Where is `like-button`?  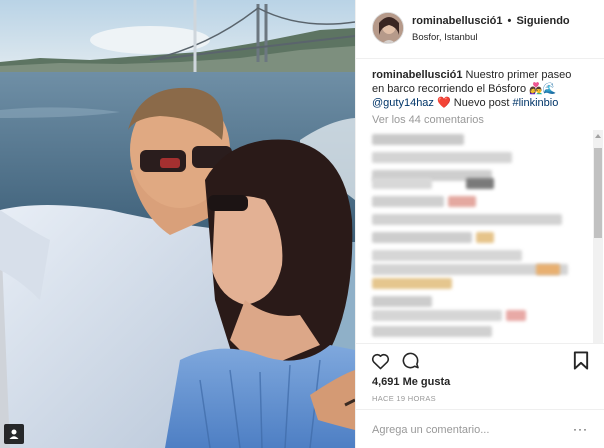 like-button is located at coordinates (380, 363).